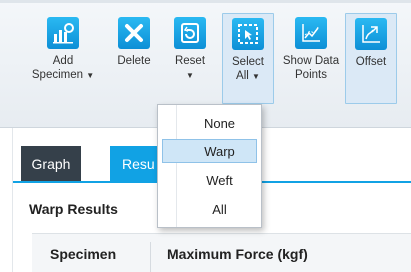 This screenshot has height=272, width=411. I want to click on ribbon-top-border, so click(205, 1).